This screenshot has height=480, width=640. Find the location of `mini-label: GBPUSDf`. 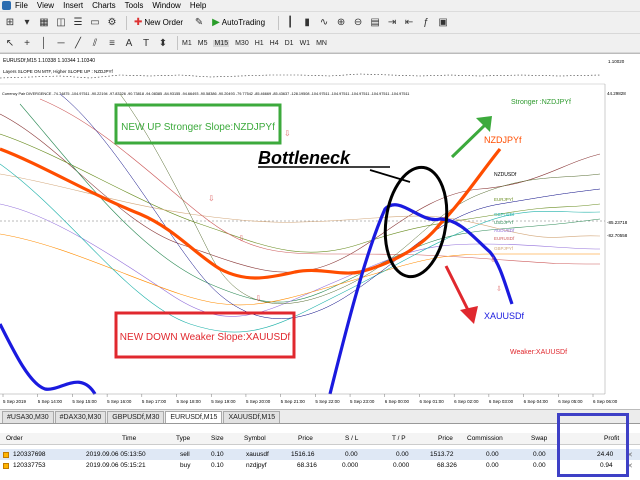

mini-label: GBPUSDf is located at coordinates (504, 214).